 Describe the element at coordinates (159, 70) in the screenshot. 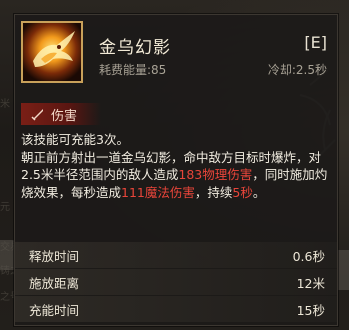

I see `energy-cost-value: 85` at that location.